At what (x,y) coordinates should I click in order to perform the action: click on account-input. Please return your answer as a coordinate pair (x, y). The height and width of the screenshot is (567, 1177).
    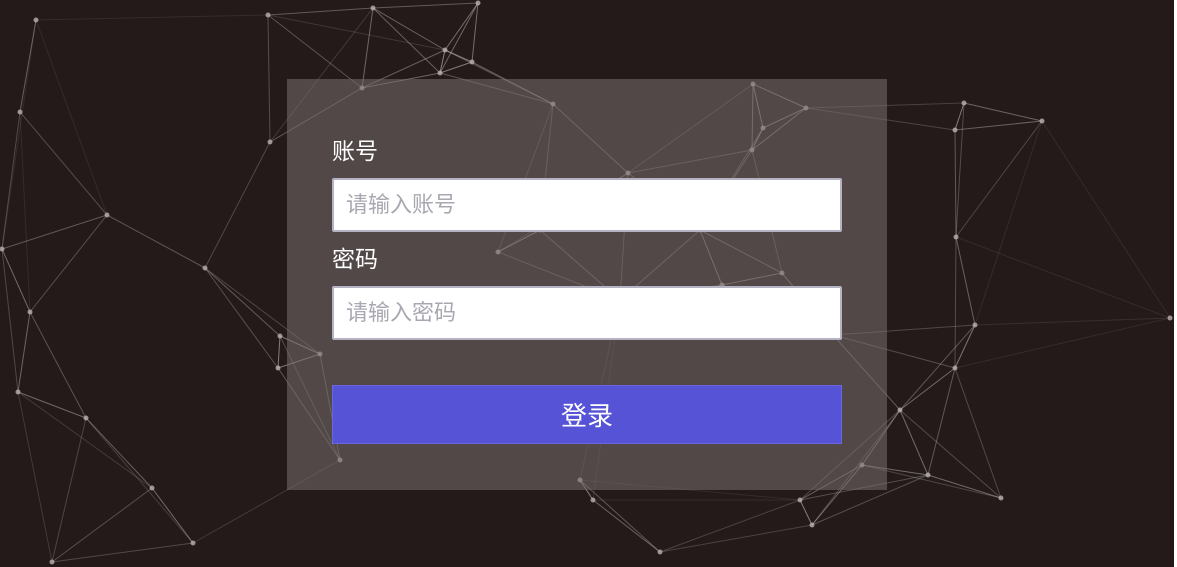
    Looking at the image, I should click on (587, 205).